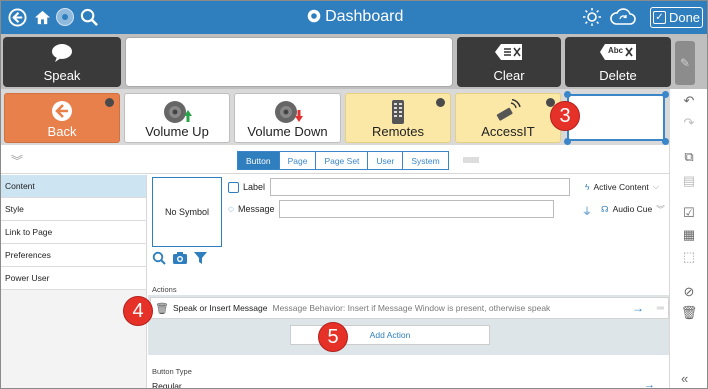 The height and width of the screenshot is (389, 708). Describe the element at coordinates (73, 209) in the screenshot. I see `sidebar-item-style: Style` at that location.